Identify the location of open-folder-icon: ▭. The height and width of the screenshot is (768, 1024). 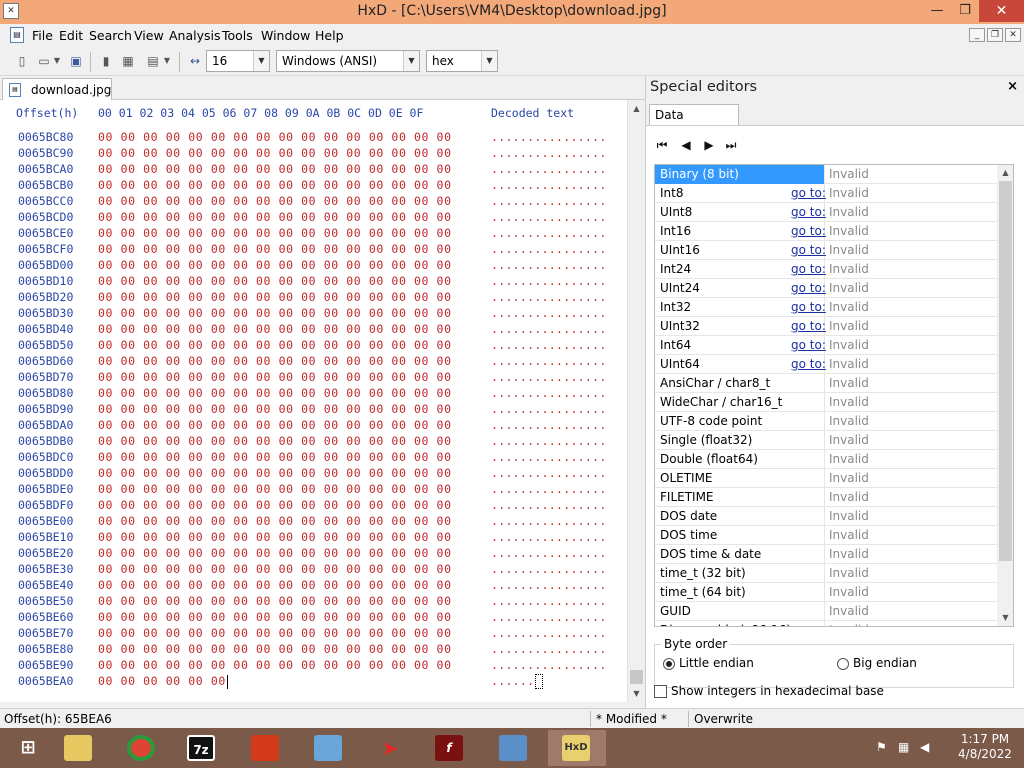
(44, 61).